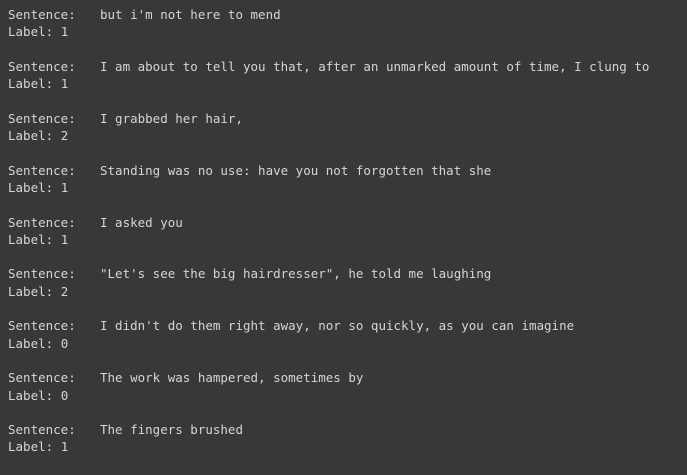  Describe the element at coordinates (141, 222) in the screenshot. I see `sentence-text: I asked you` at that location.